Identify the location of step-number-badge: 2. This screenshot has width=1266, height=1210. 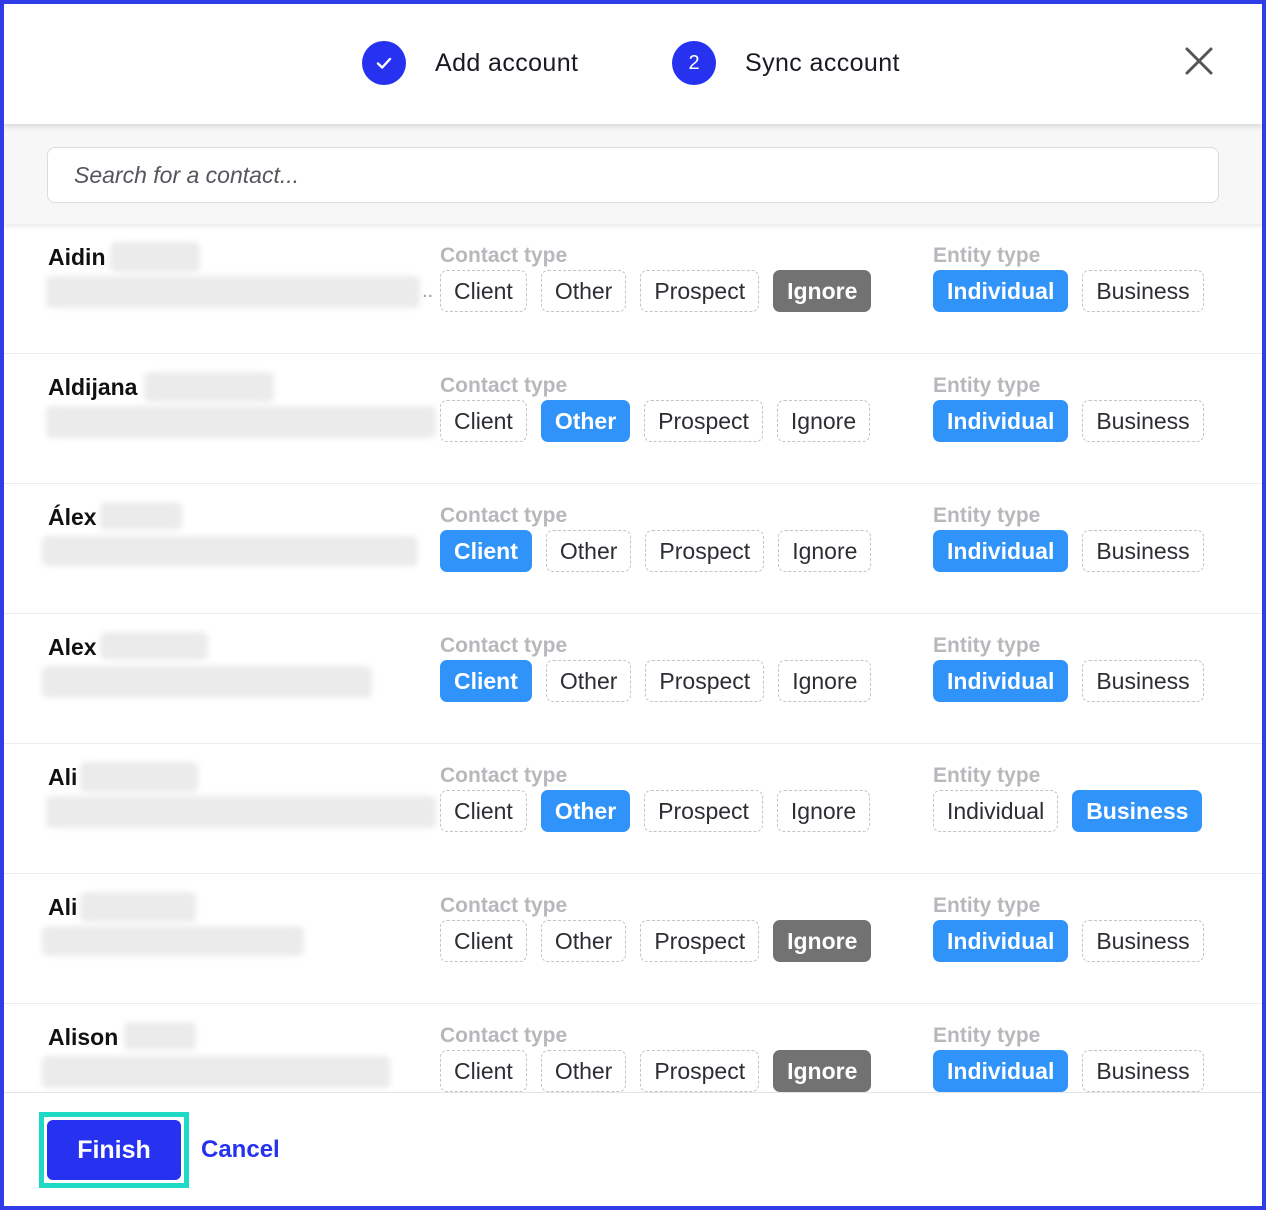
(694, 63).